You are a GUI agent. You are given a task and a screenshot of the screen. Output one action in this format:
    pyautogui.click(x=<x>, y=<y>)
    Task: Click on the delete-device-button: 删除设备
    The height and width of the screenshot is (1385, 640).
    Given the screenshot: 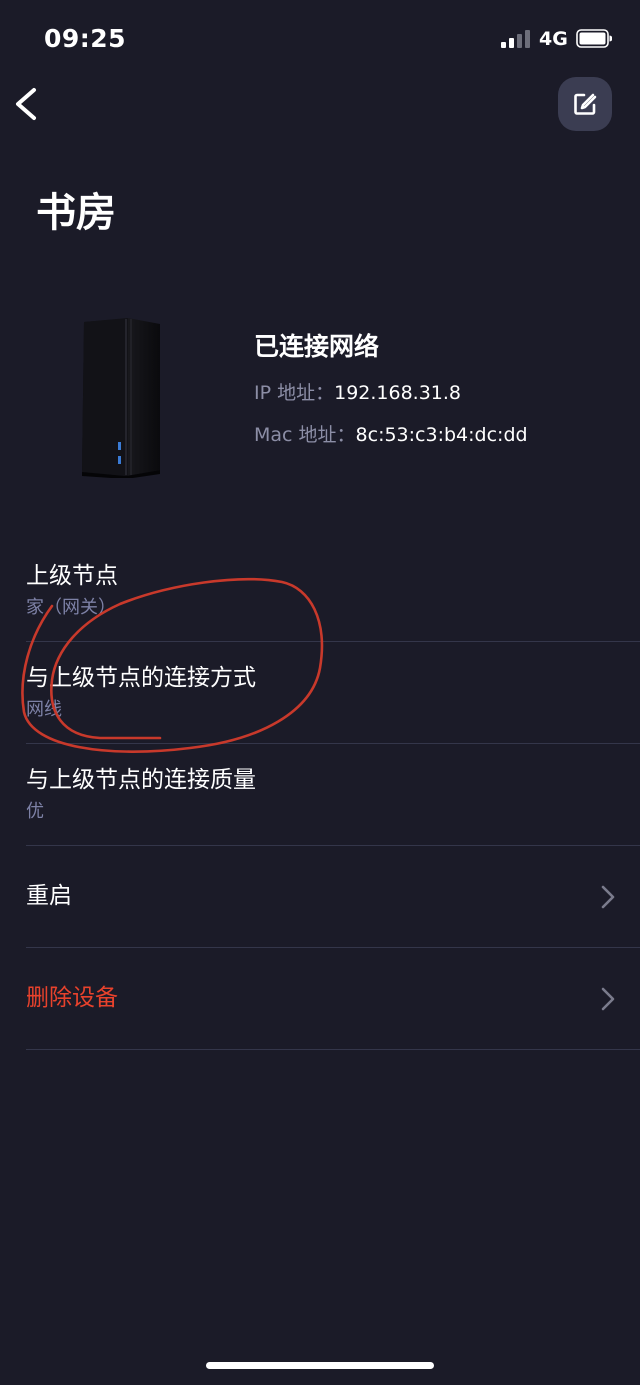 What is the action you would take?
    pyautogui.click(x=333, y=999)
    